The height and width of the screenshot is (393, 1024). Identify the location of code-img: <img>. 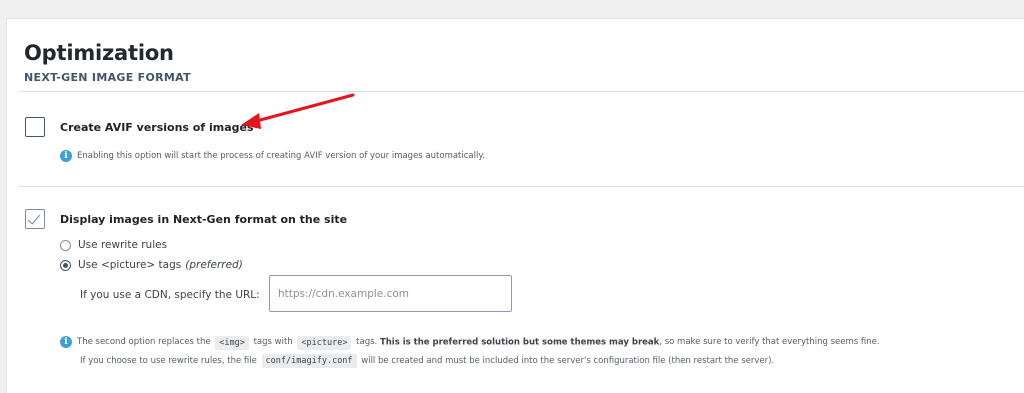
(232, 342).